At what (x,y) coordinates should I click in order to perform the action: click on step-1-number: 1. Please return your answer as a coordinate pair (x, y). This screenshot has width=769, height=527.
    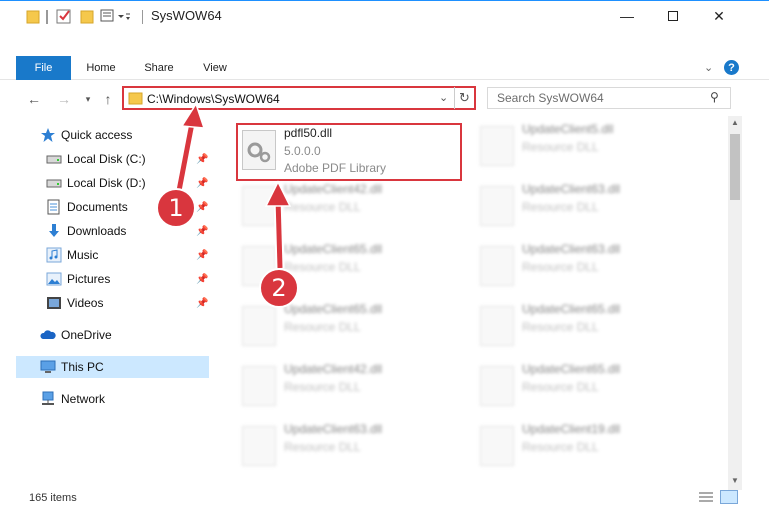
    Looking at the image, I should click on (176, 208).